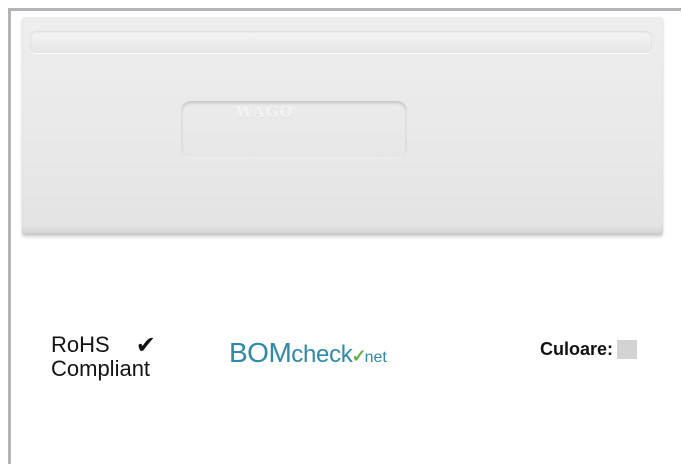  I want to click on plate-top-rail, so click(341, 42).